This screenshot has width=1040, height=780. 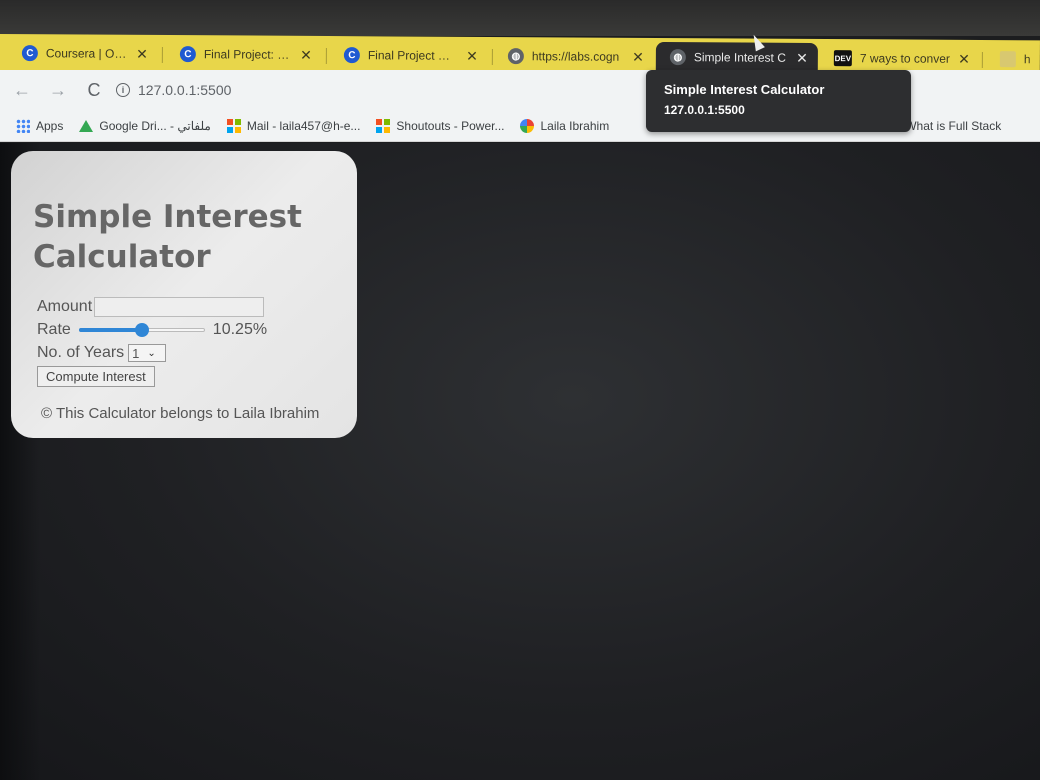 I want to click on tab-title: Final Project: Sub, so click(x=248, y=54).